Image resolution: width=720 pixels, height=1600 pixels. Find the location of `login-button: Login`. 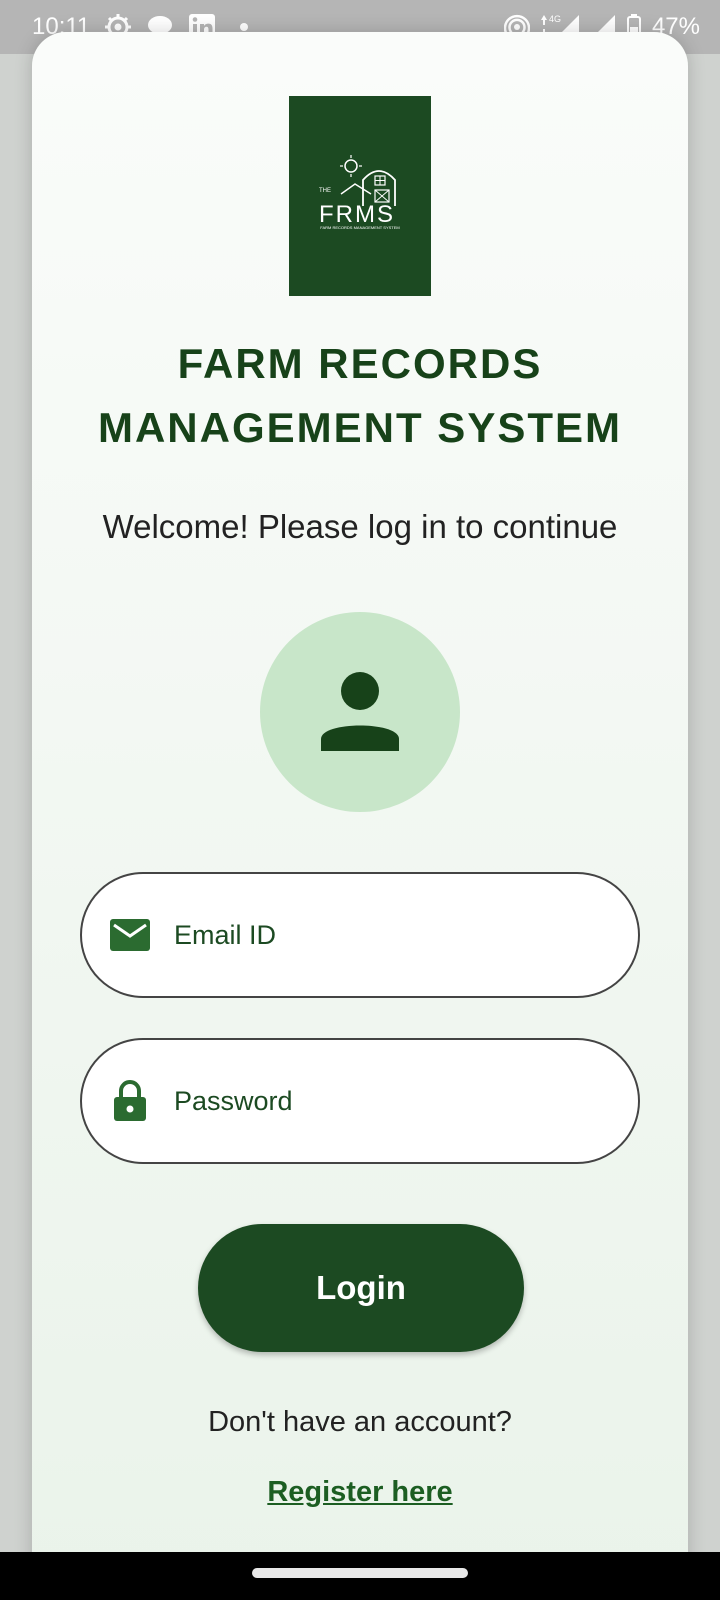

login-button: Login is located at coordinates (361, 1288).